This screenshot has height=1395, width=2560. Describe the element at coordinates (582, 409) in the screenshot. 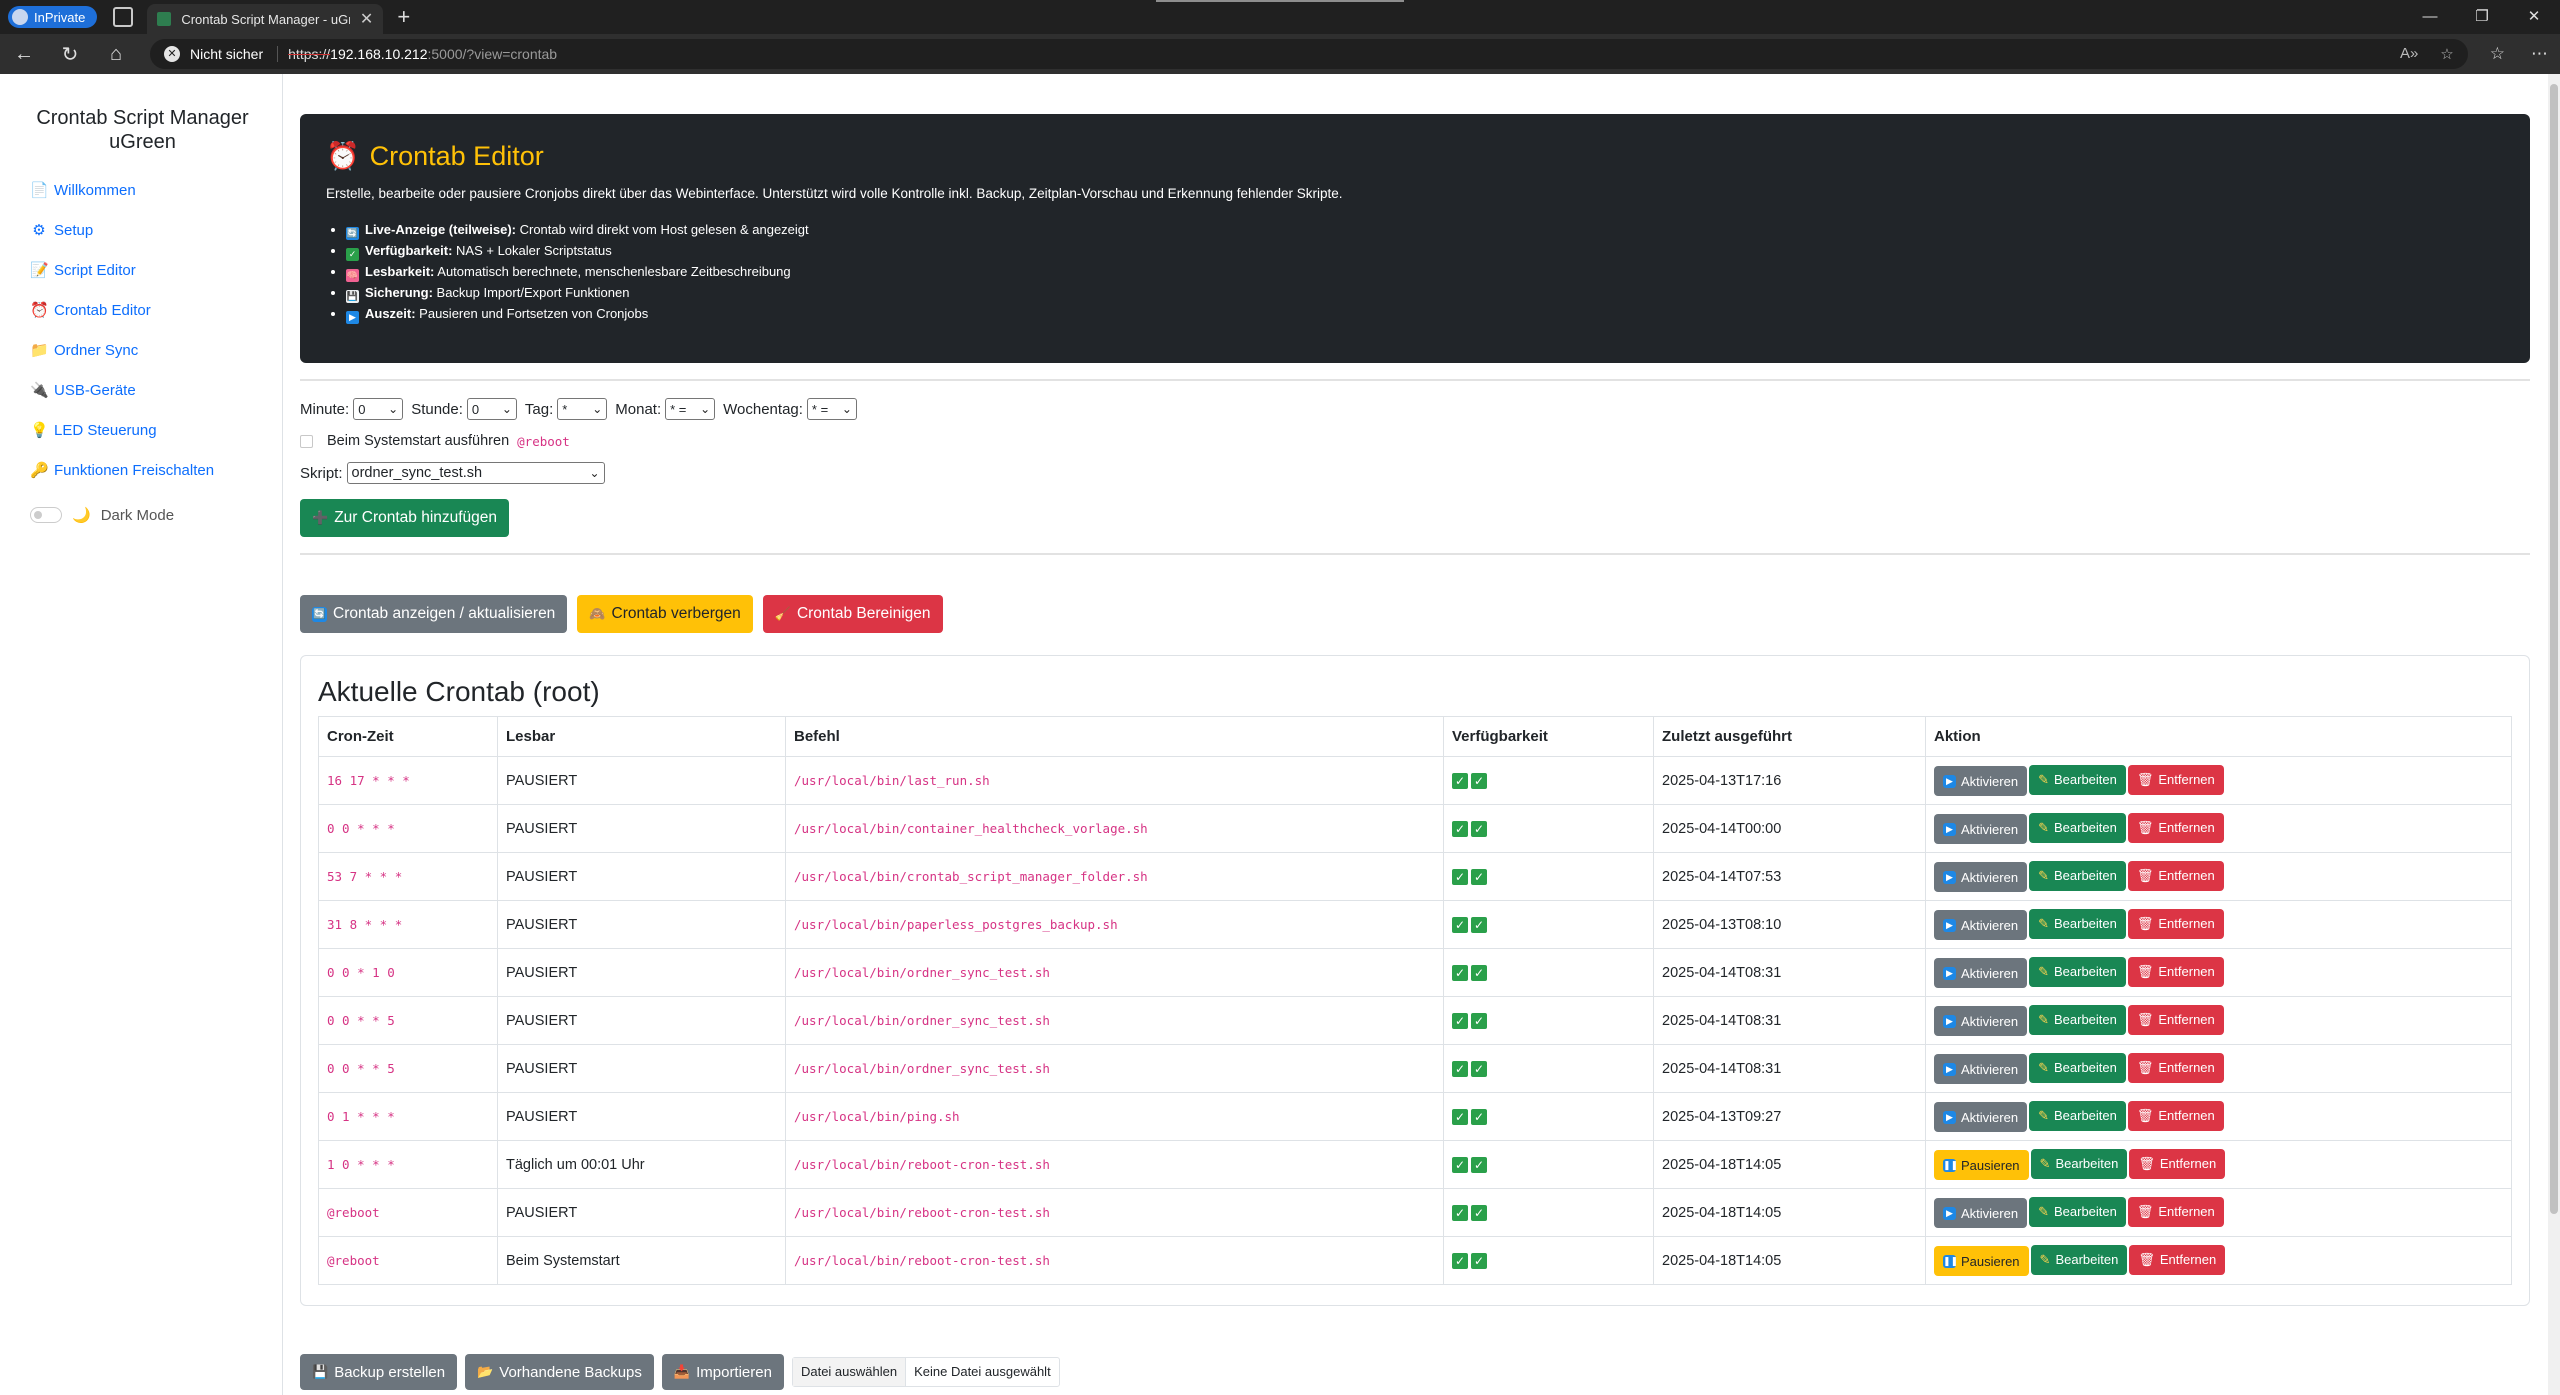

I see `day-select: *` at that location.